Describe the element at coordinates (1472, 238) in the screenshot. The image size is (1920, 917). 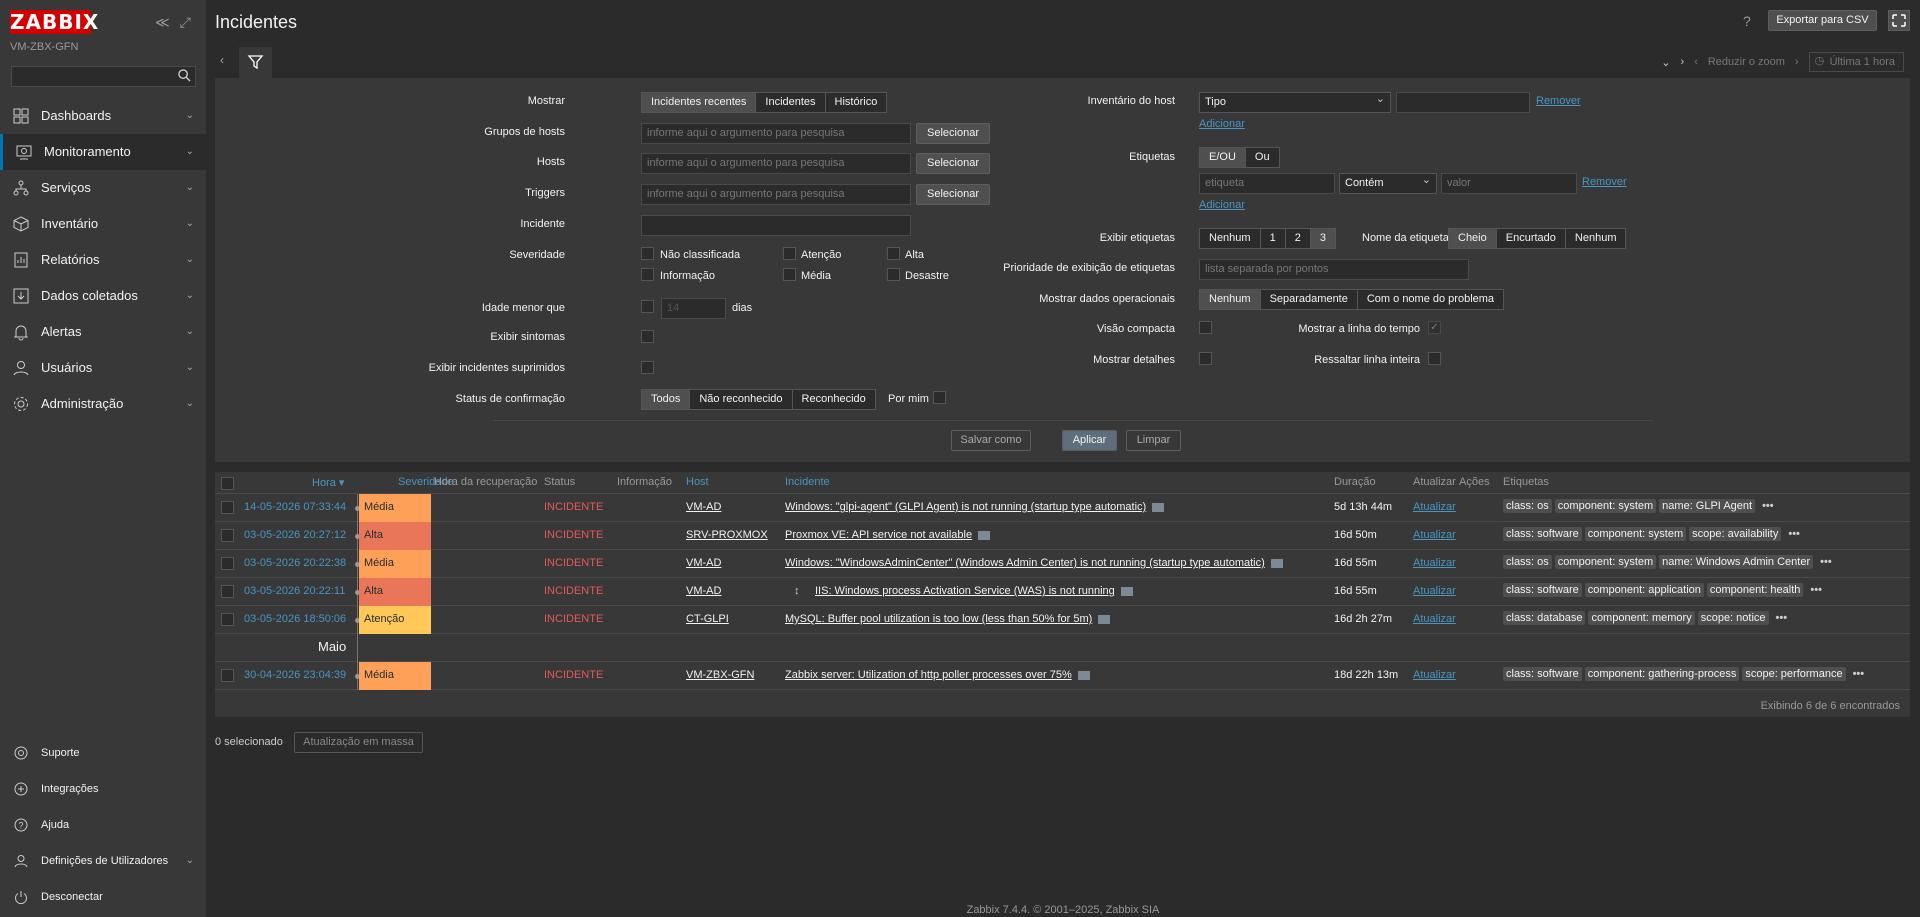
I see `tag-name-full-button: Cheio` at that location.